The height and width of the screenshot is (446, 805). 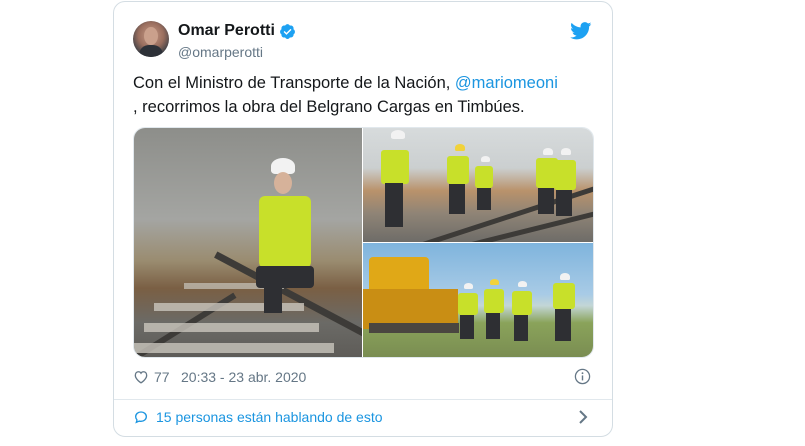 I want to click on avatar, so click(x=151, y=39).